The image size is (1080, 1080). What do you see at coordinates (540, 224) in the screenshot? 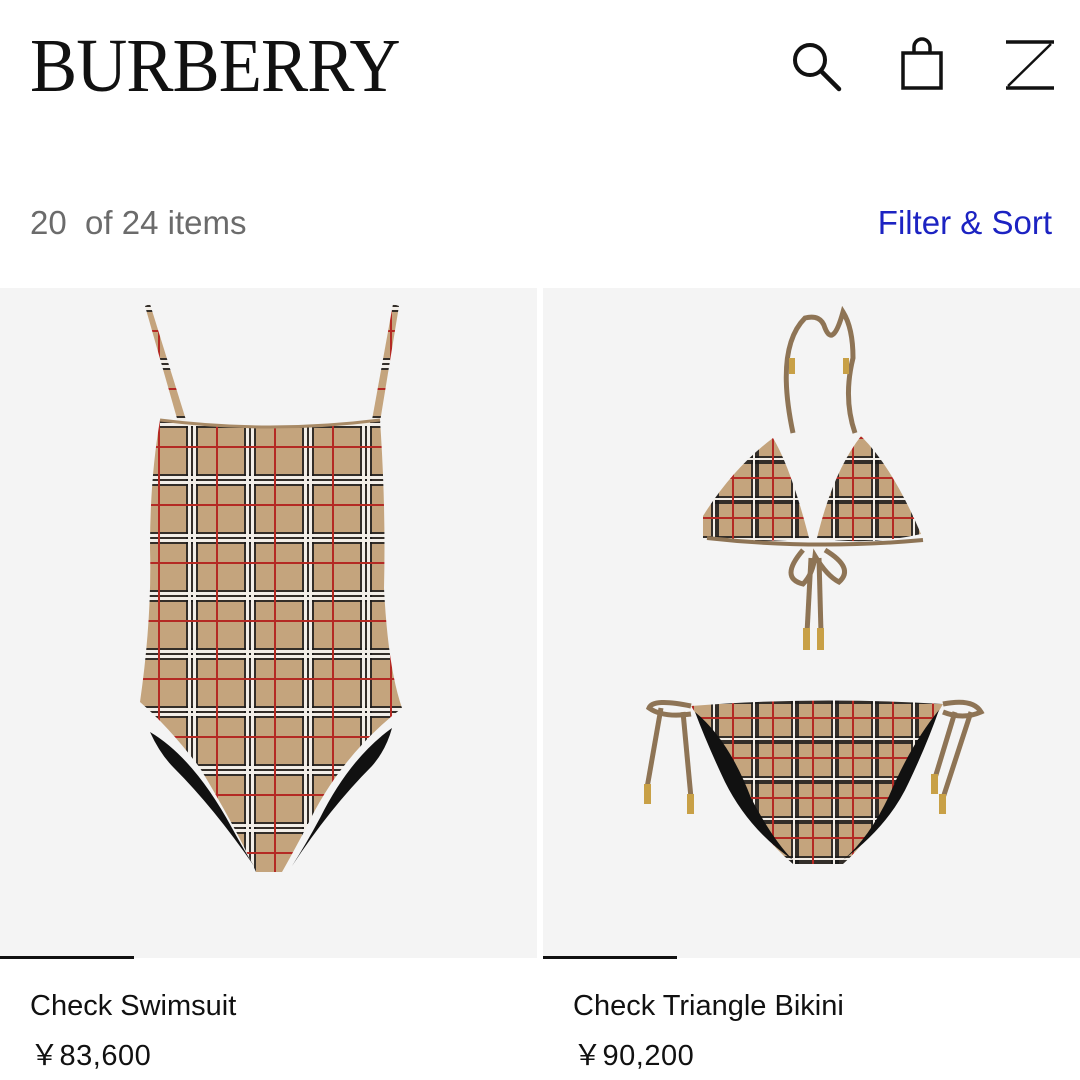
I see `listing-toolbar: 20 of 24 items Filter & Sort` at bounding box center [540, 224].